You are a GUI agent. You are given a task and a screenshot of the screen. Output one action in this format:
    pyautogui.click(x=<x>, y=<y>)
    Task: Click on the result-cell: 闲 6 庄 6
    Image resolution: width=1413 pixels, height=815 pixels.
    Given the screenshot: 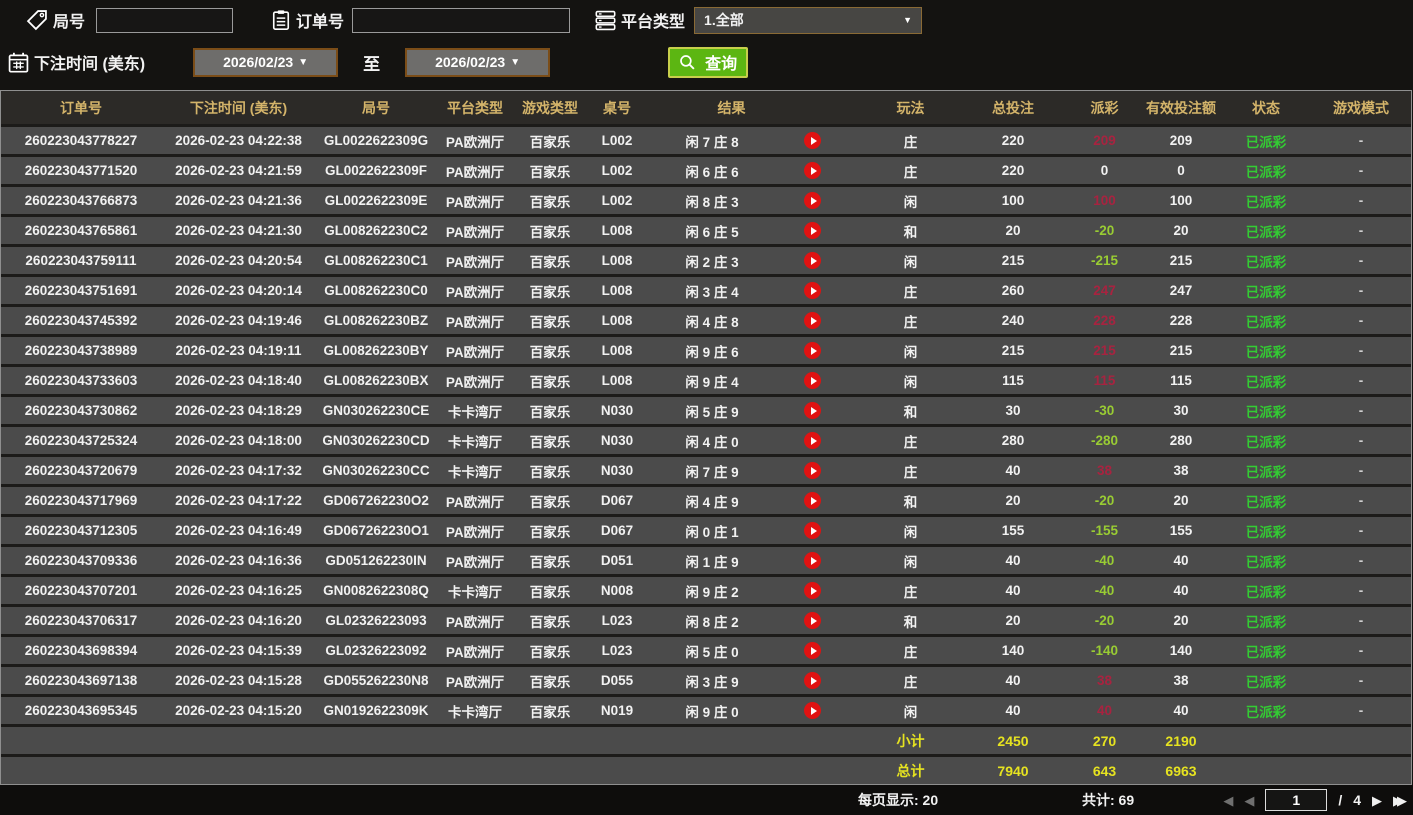 What is the action you would take?
    pyautogui.click(x=755, y=171)
    